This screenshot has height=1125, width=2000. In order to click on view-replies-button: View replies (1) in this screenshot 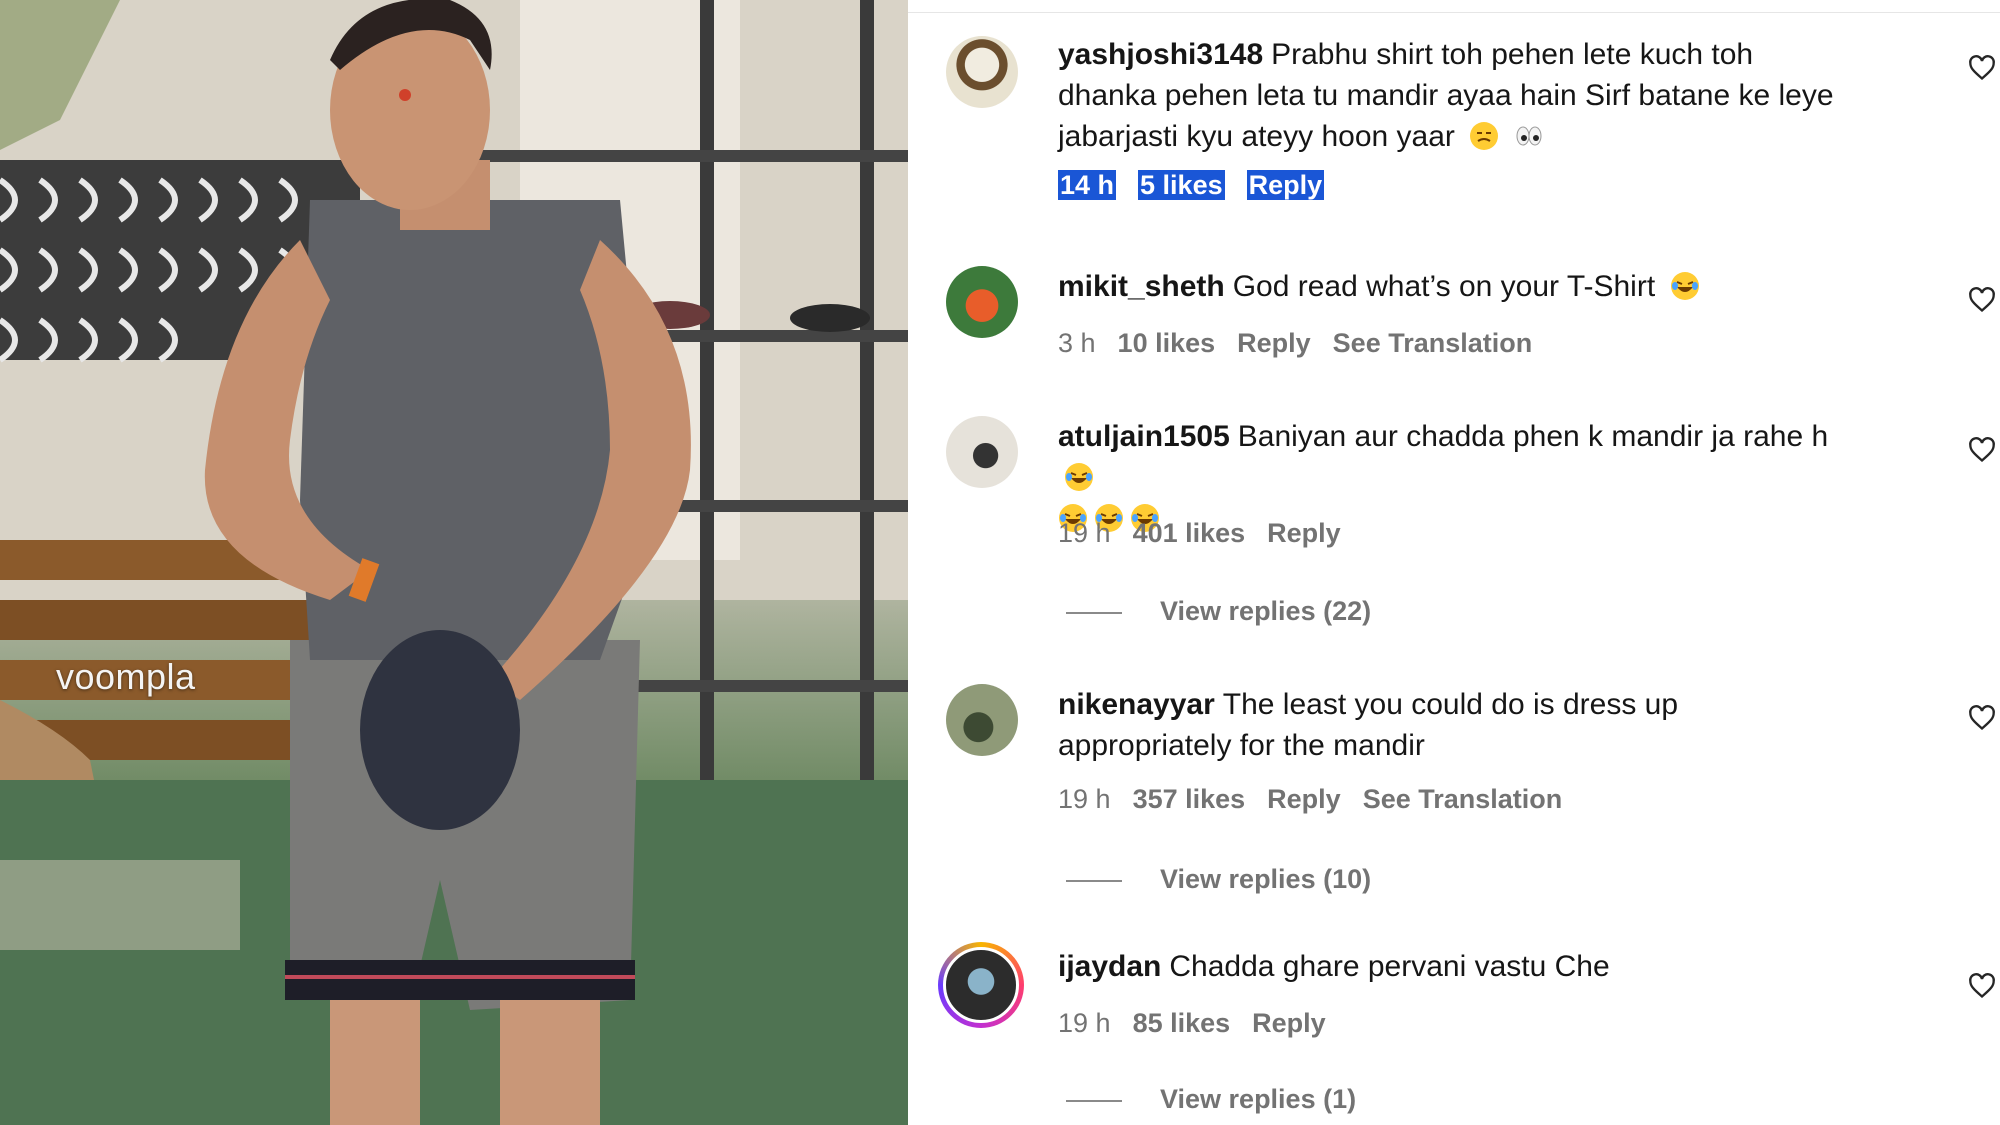, I will do `click(1211, 1099)`.